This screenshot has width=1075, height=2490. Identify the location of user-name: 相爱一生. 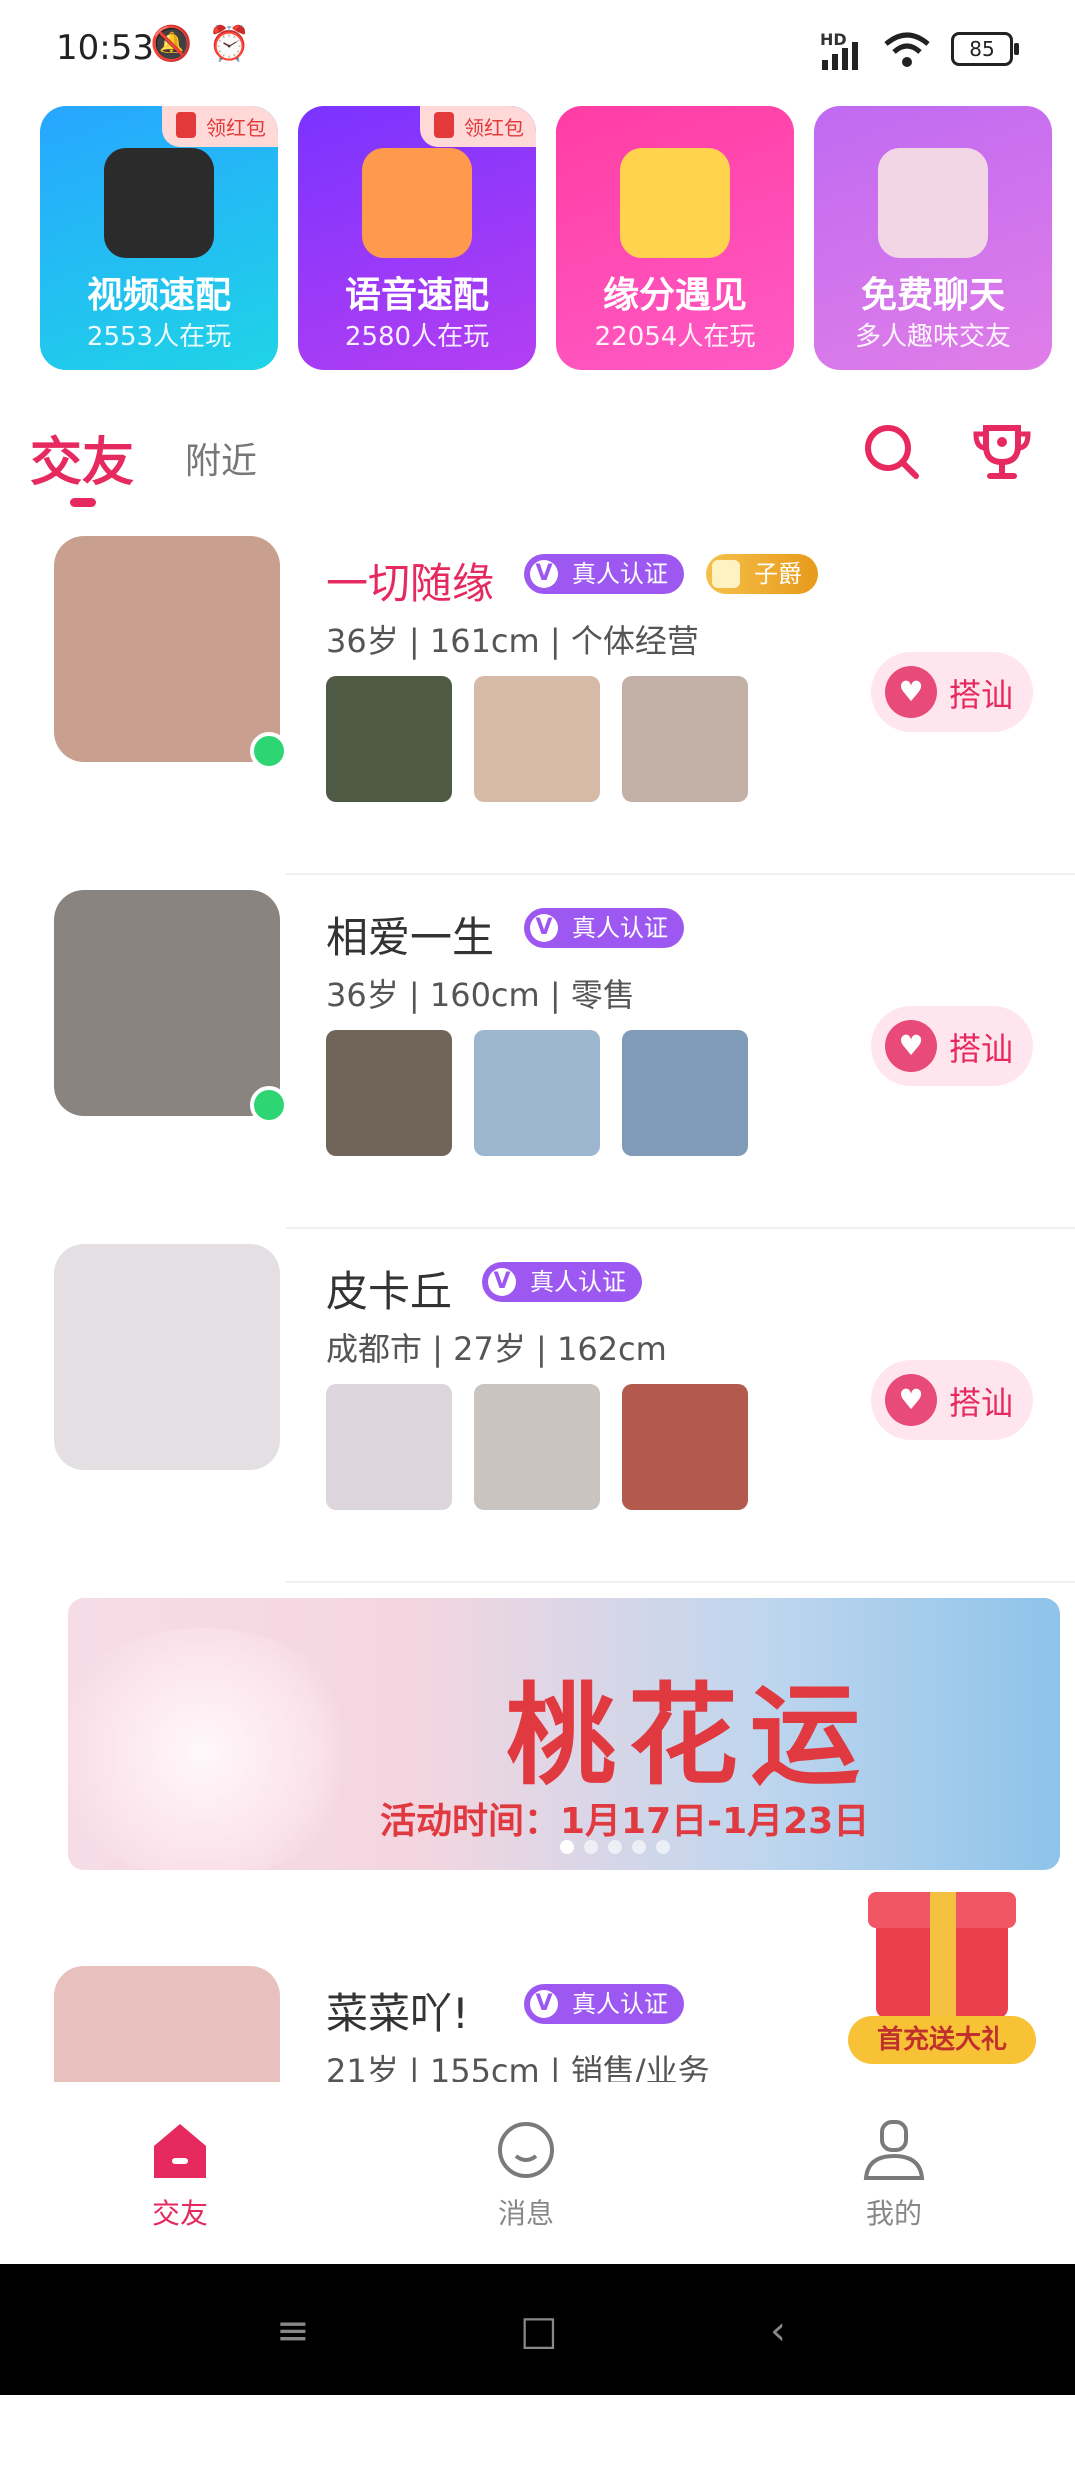
(410, 937).